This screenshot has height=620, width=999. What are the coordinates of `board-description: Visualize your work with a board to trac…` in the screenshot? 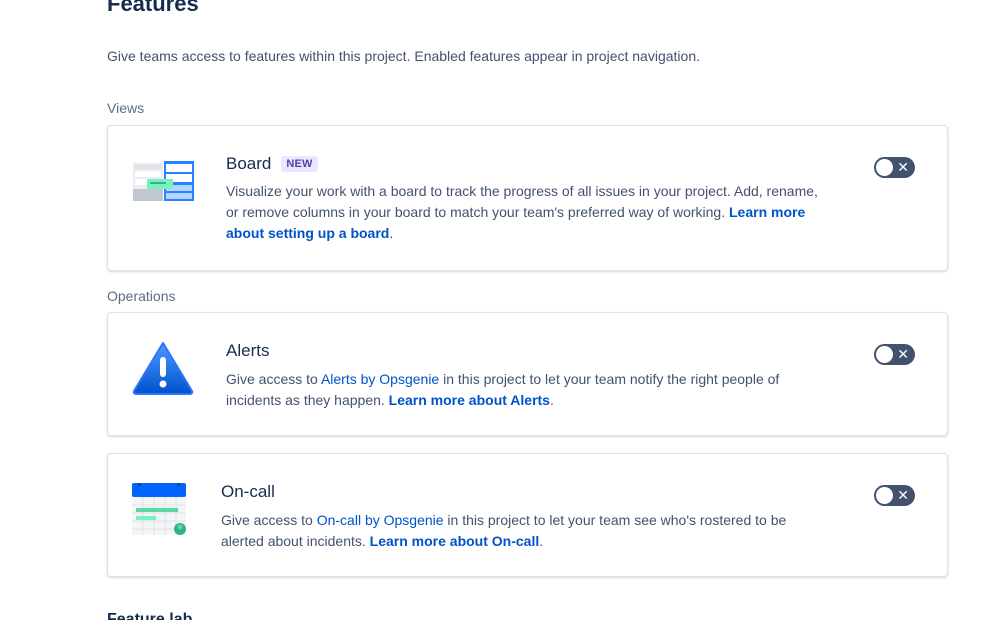 It's located at (526, 212).